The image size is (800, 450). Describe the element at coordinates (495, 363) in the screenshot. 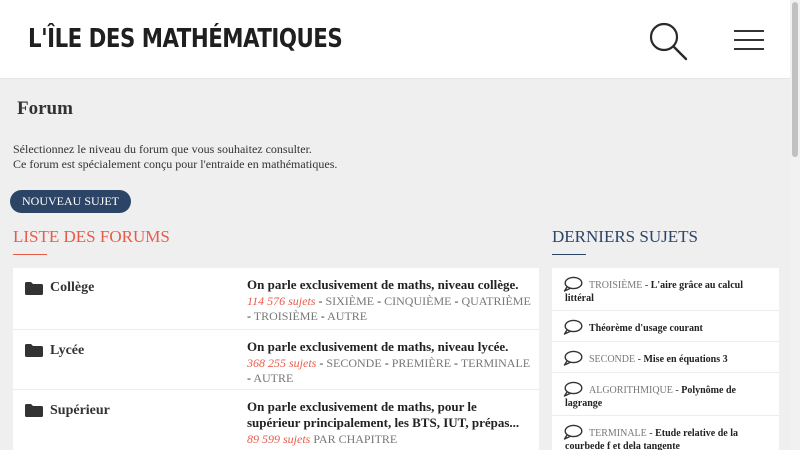

I see `subforum-link: TERMINALE` at that location.